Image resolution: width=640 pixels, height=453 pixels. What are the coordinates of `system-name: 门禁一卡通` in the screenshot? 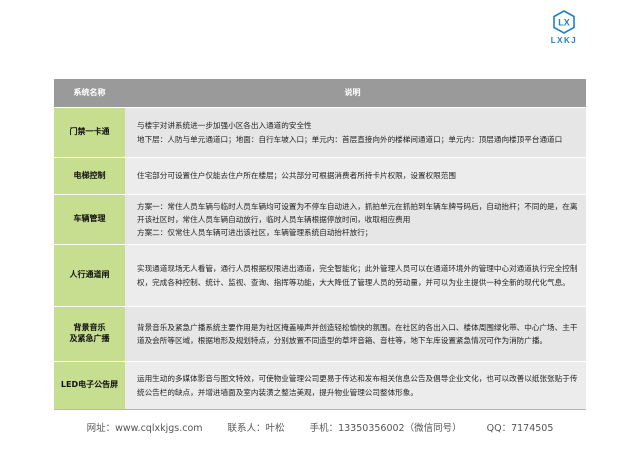 It's located at (89, 132).